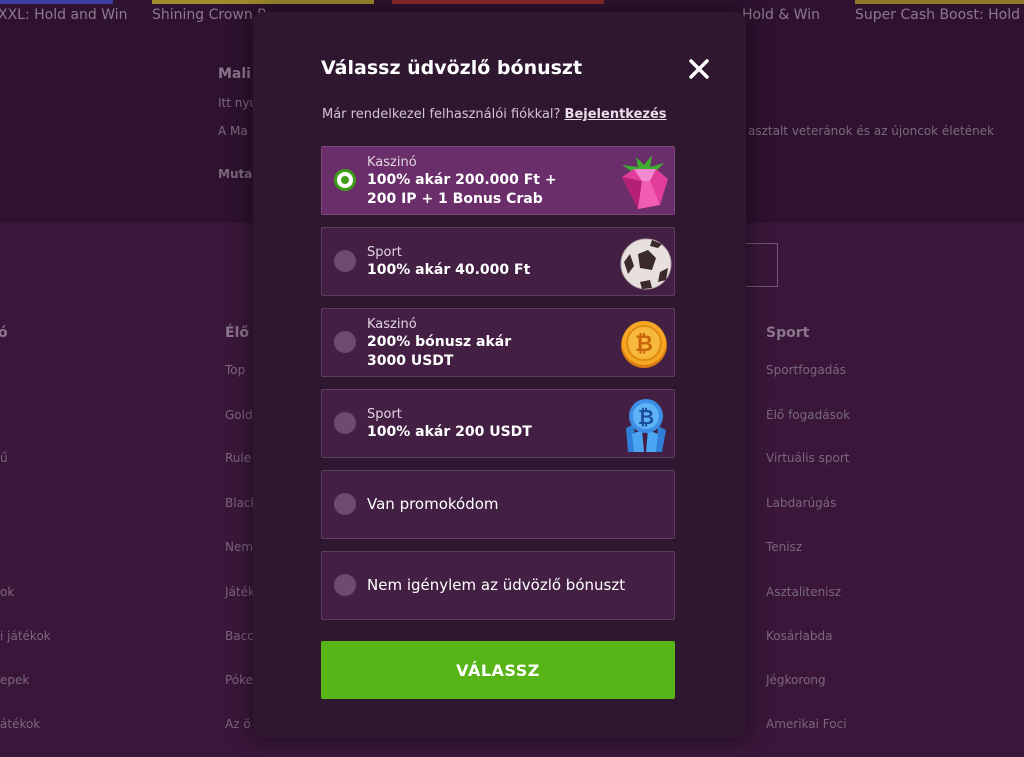  What do you see at coordinates (498, 670) in the screenshot?
I see `choose-button: VÁLASSZ` at bounding box center [498, 670].